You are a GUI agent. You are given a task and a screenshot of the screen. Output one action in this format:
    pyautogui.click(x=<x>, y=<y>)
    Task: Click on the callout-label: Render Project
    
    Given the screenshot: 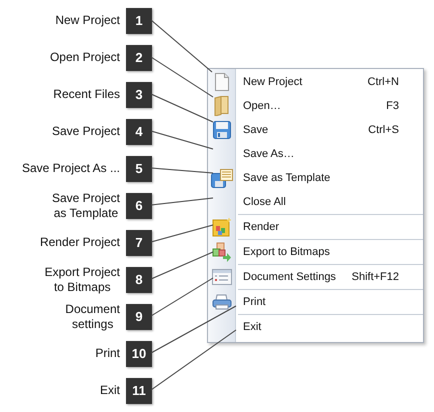 What is the action you would take?
    pyautogui.click(x=80, y=242)
    